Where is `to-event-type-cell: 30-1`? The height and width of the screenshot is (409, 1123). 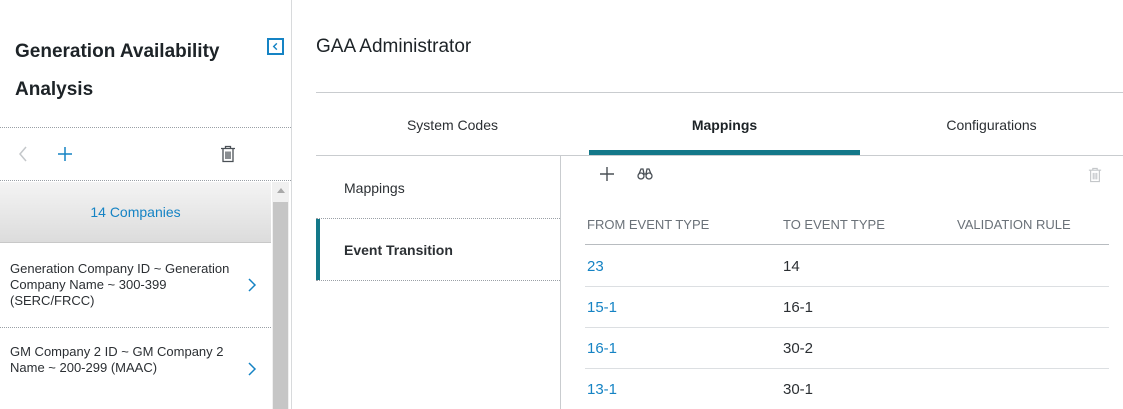 to-event-type-cell: 30-1 is located at coordinates (798, 389).